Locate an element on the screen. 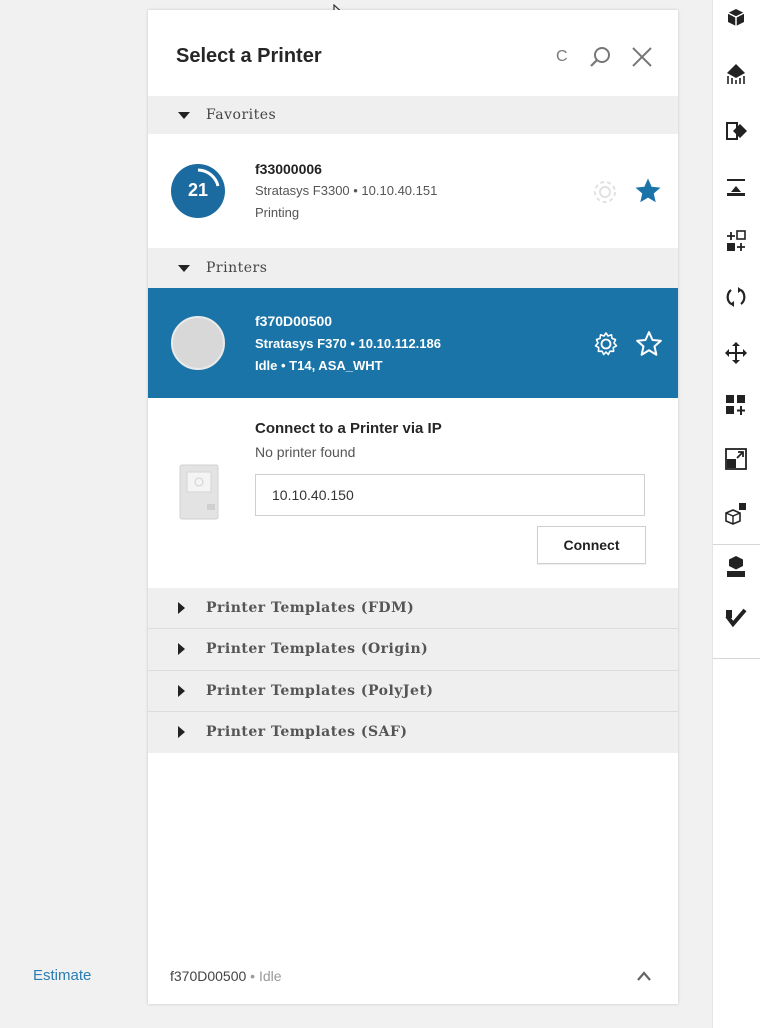  right-toolbar is located at coordinates (736, 514).